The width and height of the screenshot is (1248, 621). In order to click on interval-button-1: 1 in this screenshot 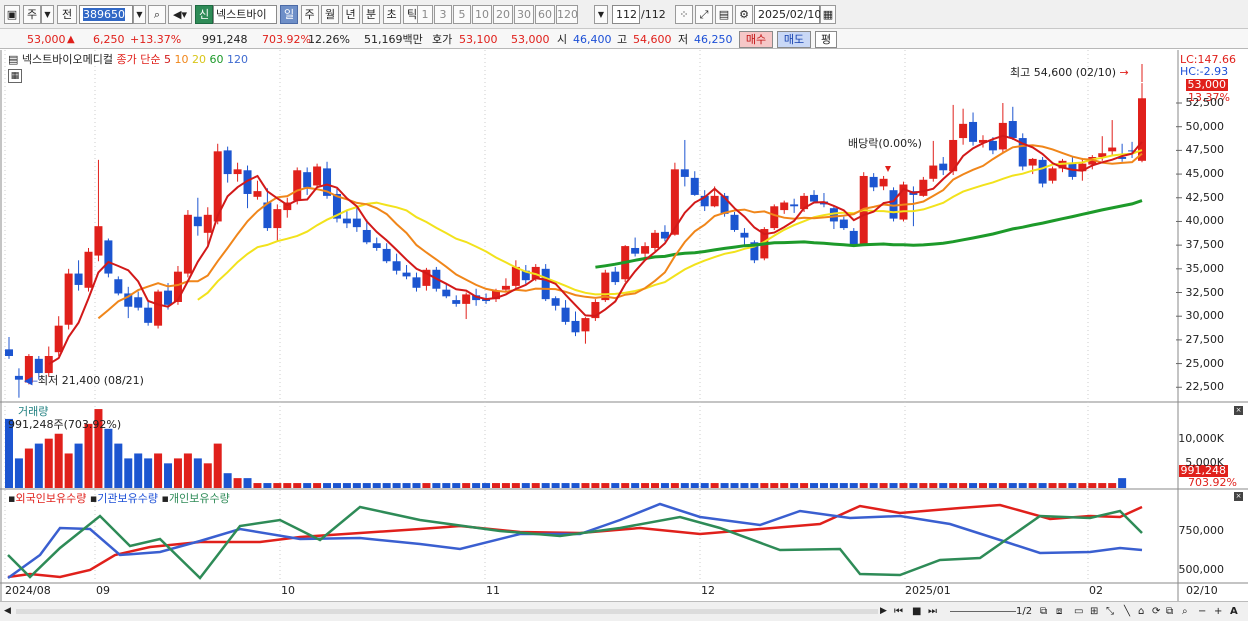, I will do `click(425, 14)`.